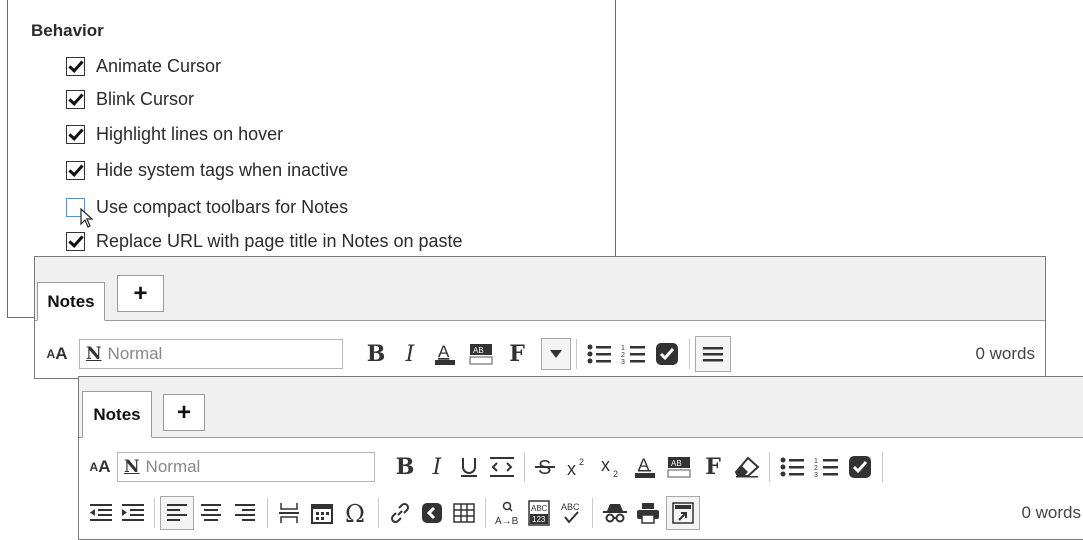  I want to click on svg-text: A, so click(444, 351).